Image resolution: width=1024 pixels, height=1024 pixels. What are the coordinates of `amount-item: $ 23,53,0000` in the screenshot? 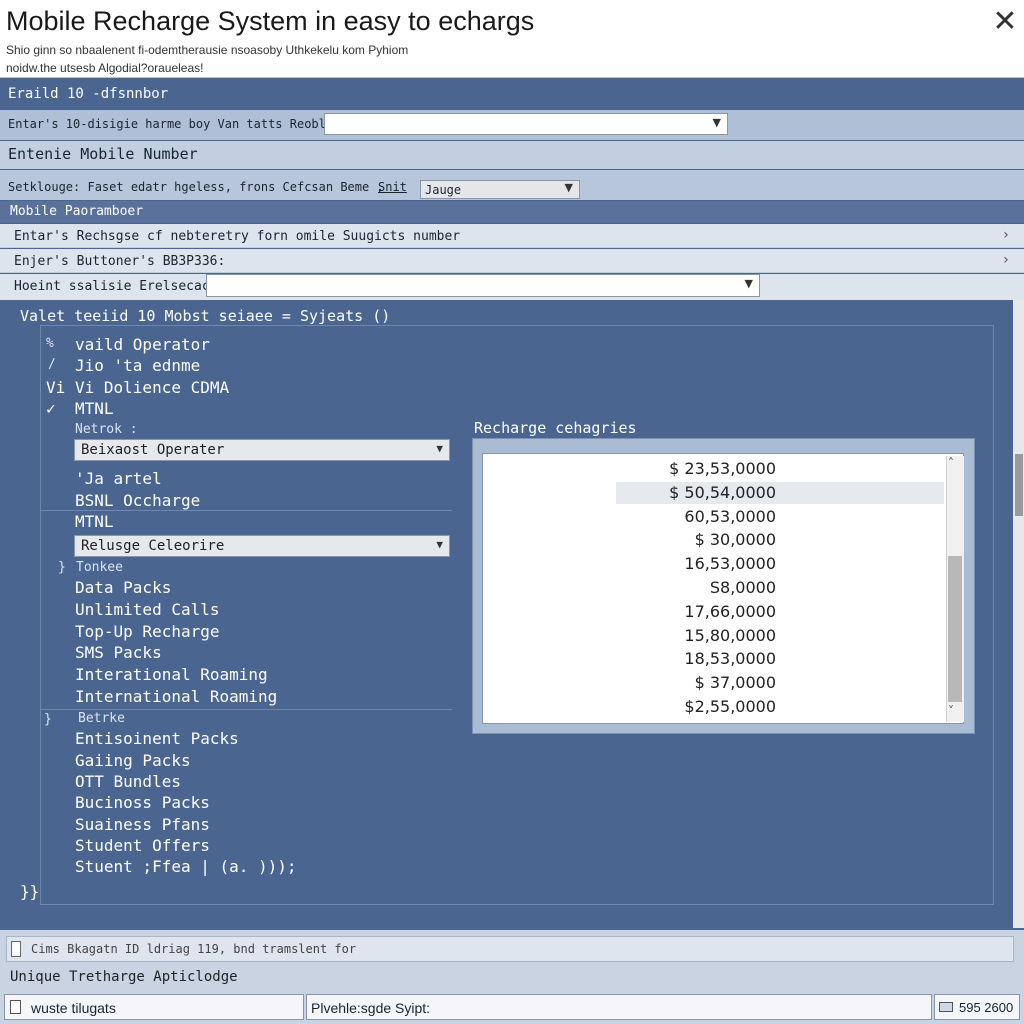 It's located at (722, 468).